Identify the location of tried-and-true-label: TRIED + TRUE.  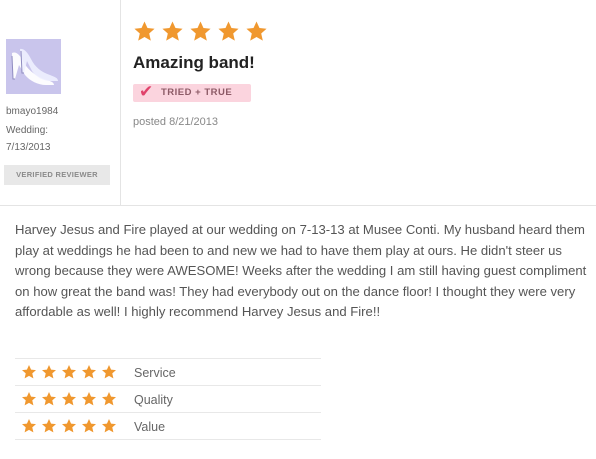
(197, 92).